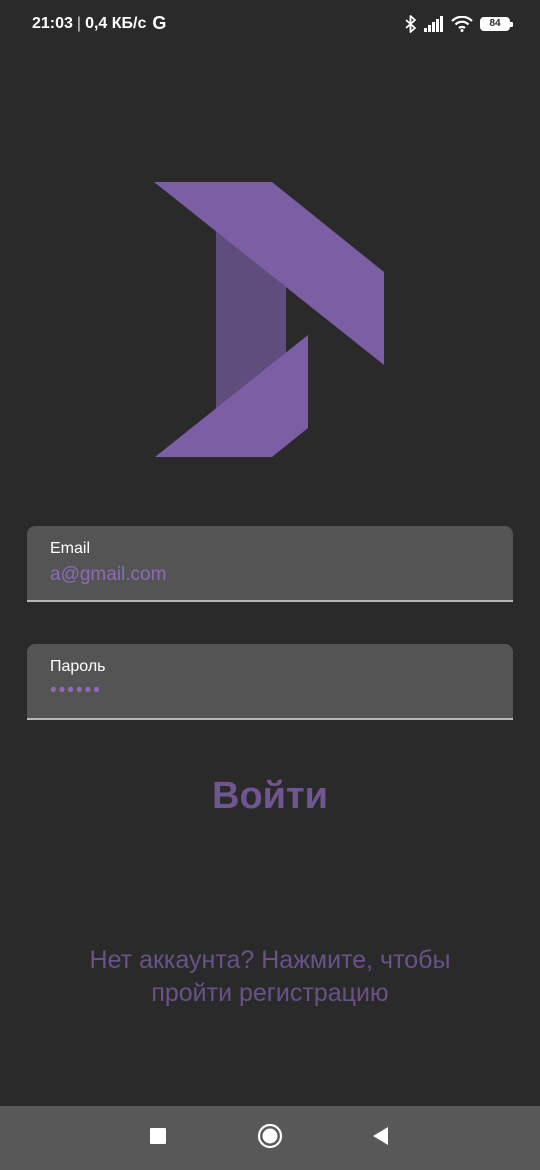 The image size is (540, 1170). I want to click on email-field: Email a@gmail.com, so click(270, 564).